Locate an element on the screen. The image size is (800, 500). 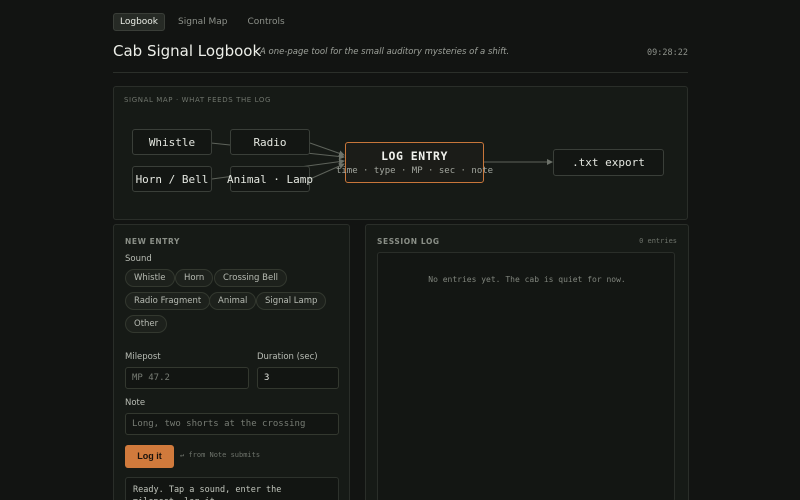
log-entry-fields: time · type · MP · sec · note is located at coordinates (414, 171).